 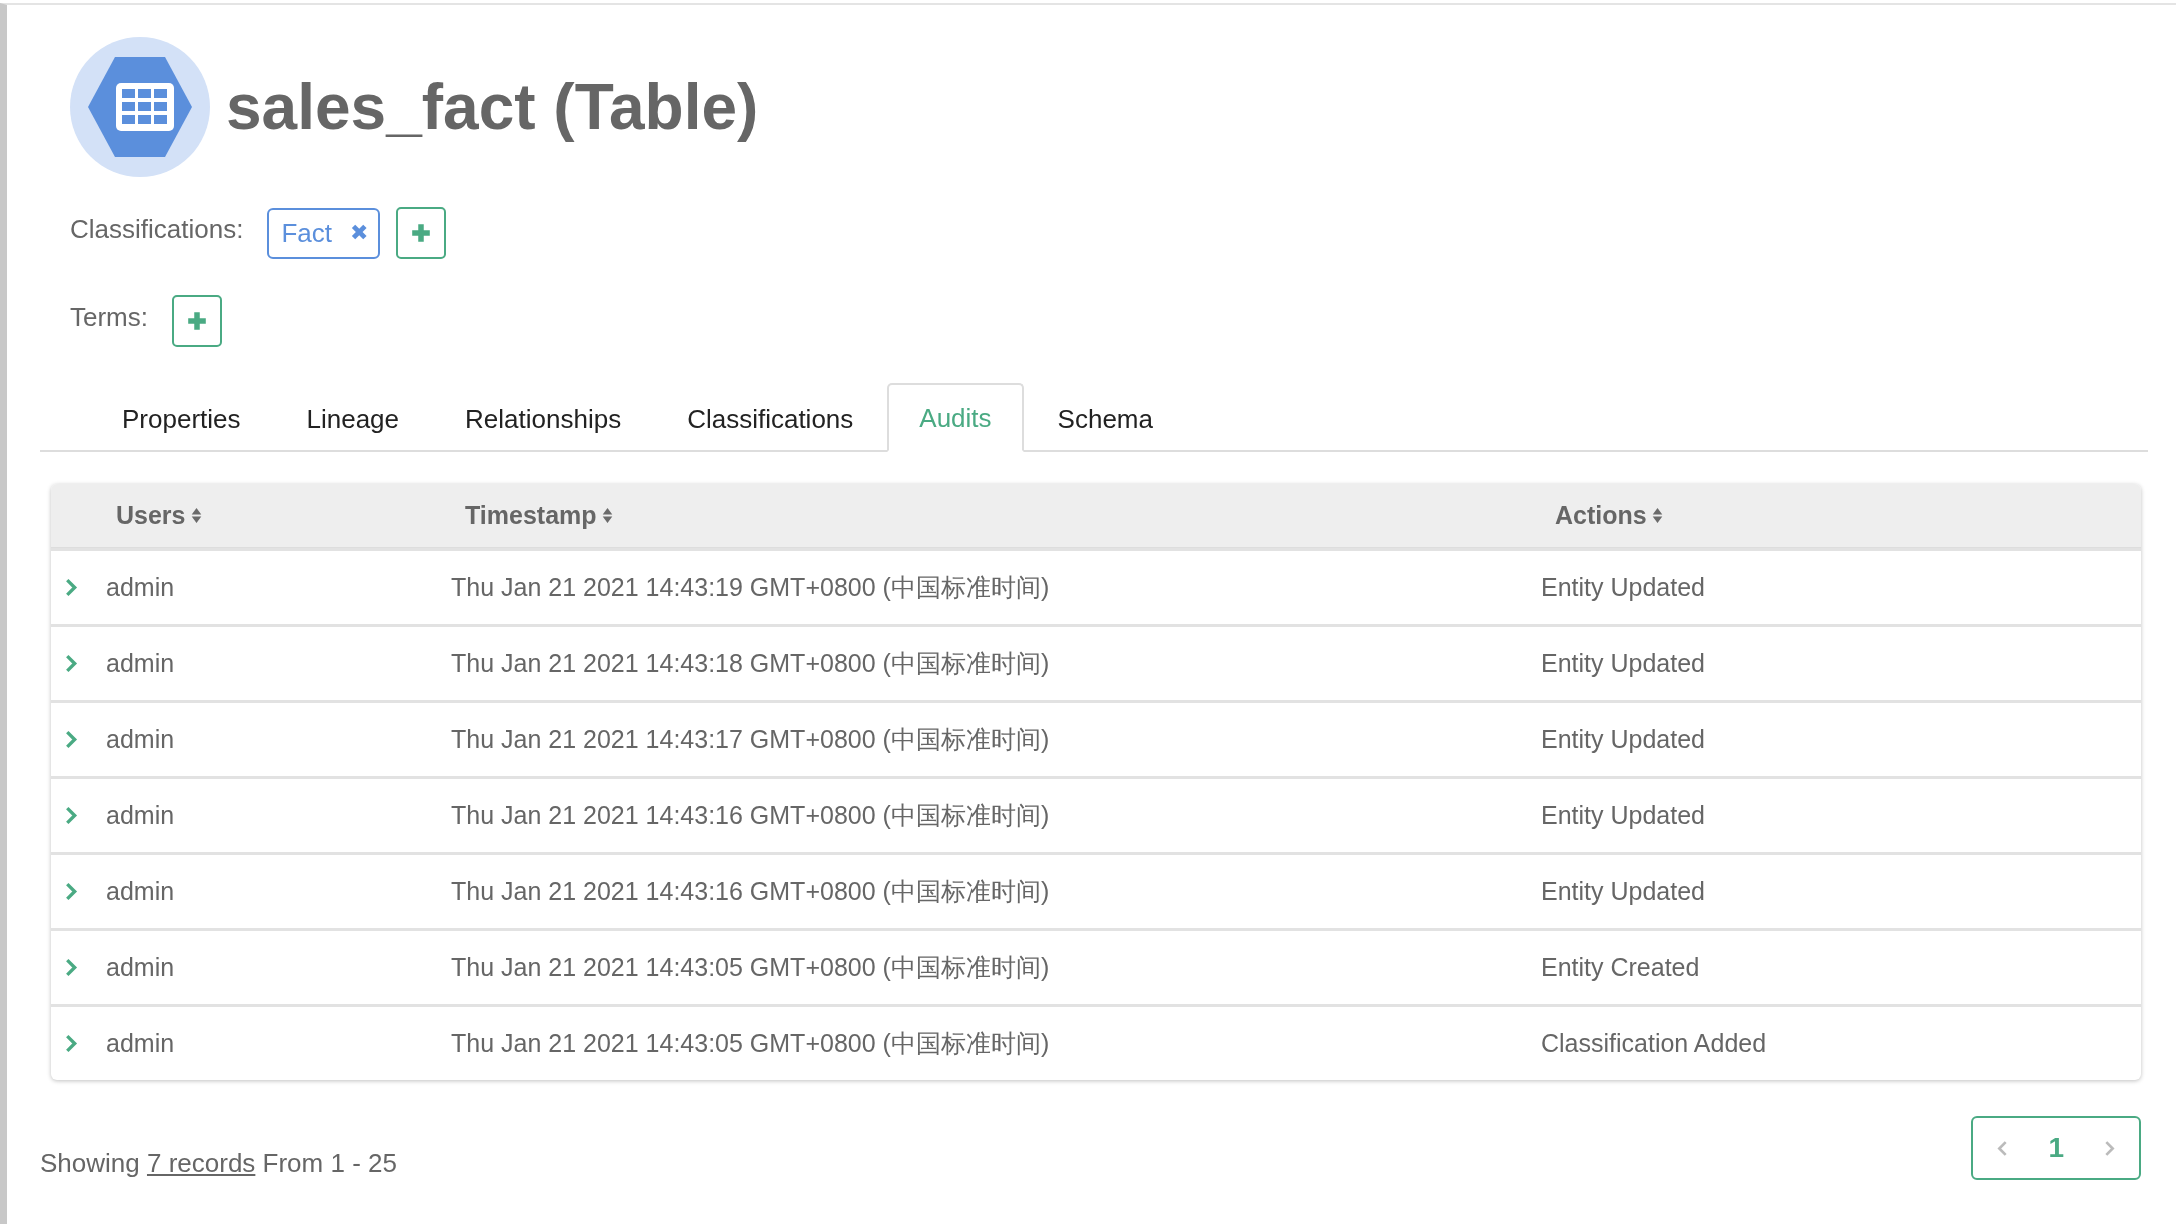 What do you see at coordinates (109, 317) in the screenshot?
I see `terms-label: Terms:` at bounding box center [109, 317].